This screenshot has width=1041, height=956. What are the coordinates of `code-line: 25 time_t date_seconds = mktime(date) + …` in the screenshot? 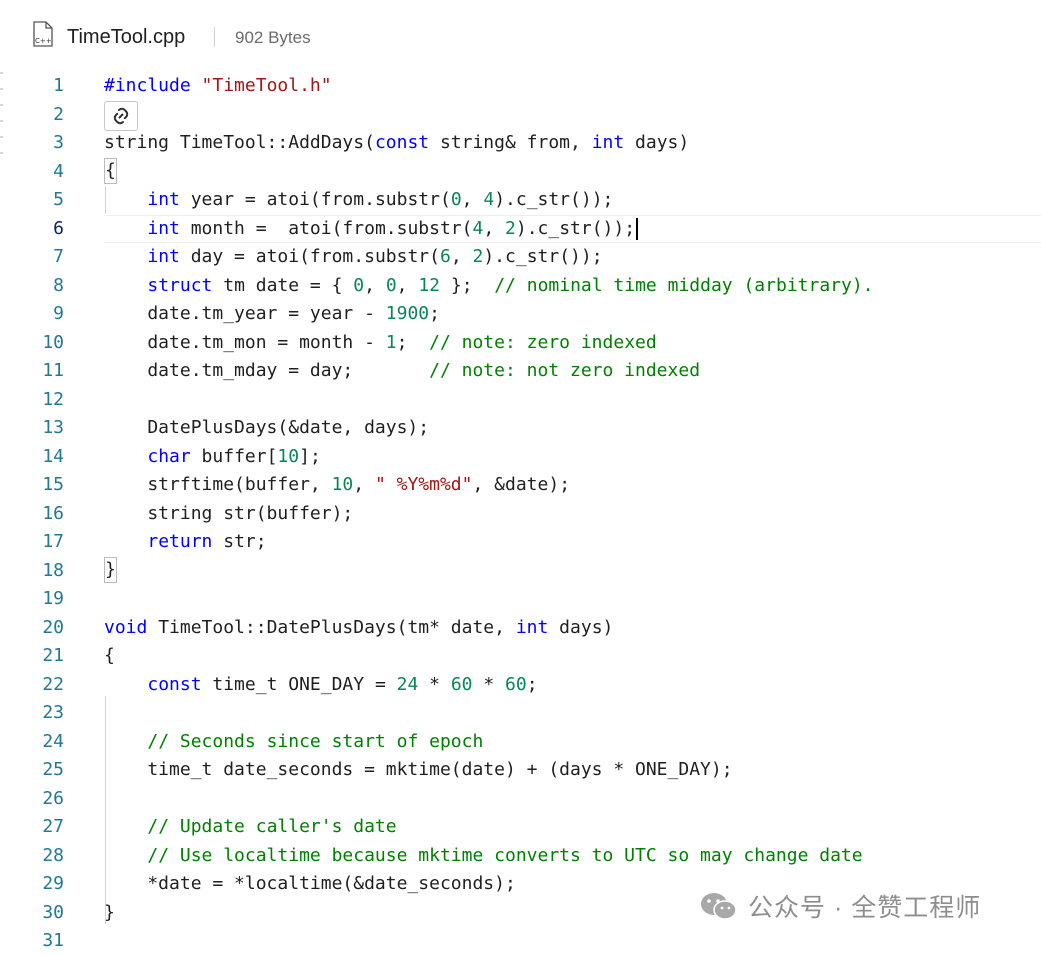 It's located at (520, 770).